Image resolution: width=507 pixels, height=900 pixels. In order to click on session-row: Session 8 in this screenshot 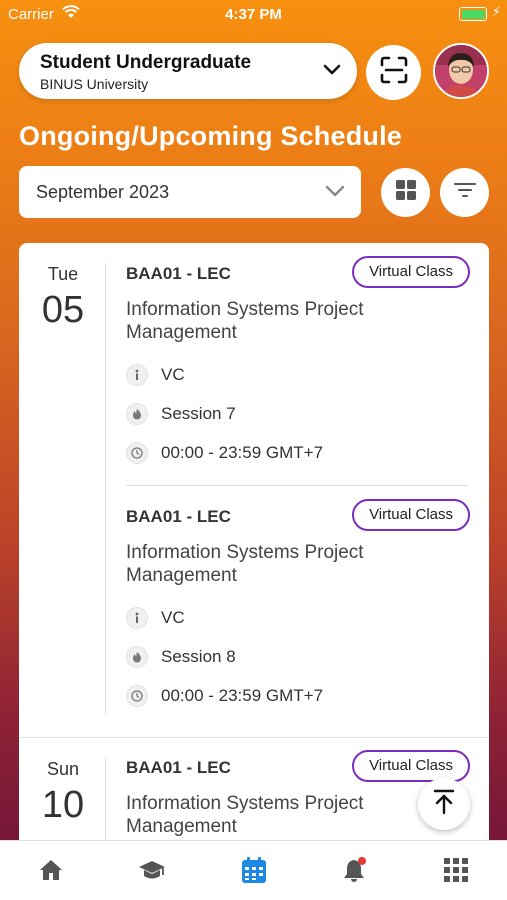, I will do `click(181, 657)`.